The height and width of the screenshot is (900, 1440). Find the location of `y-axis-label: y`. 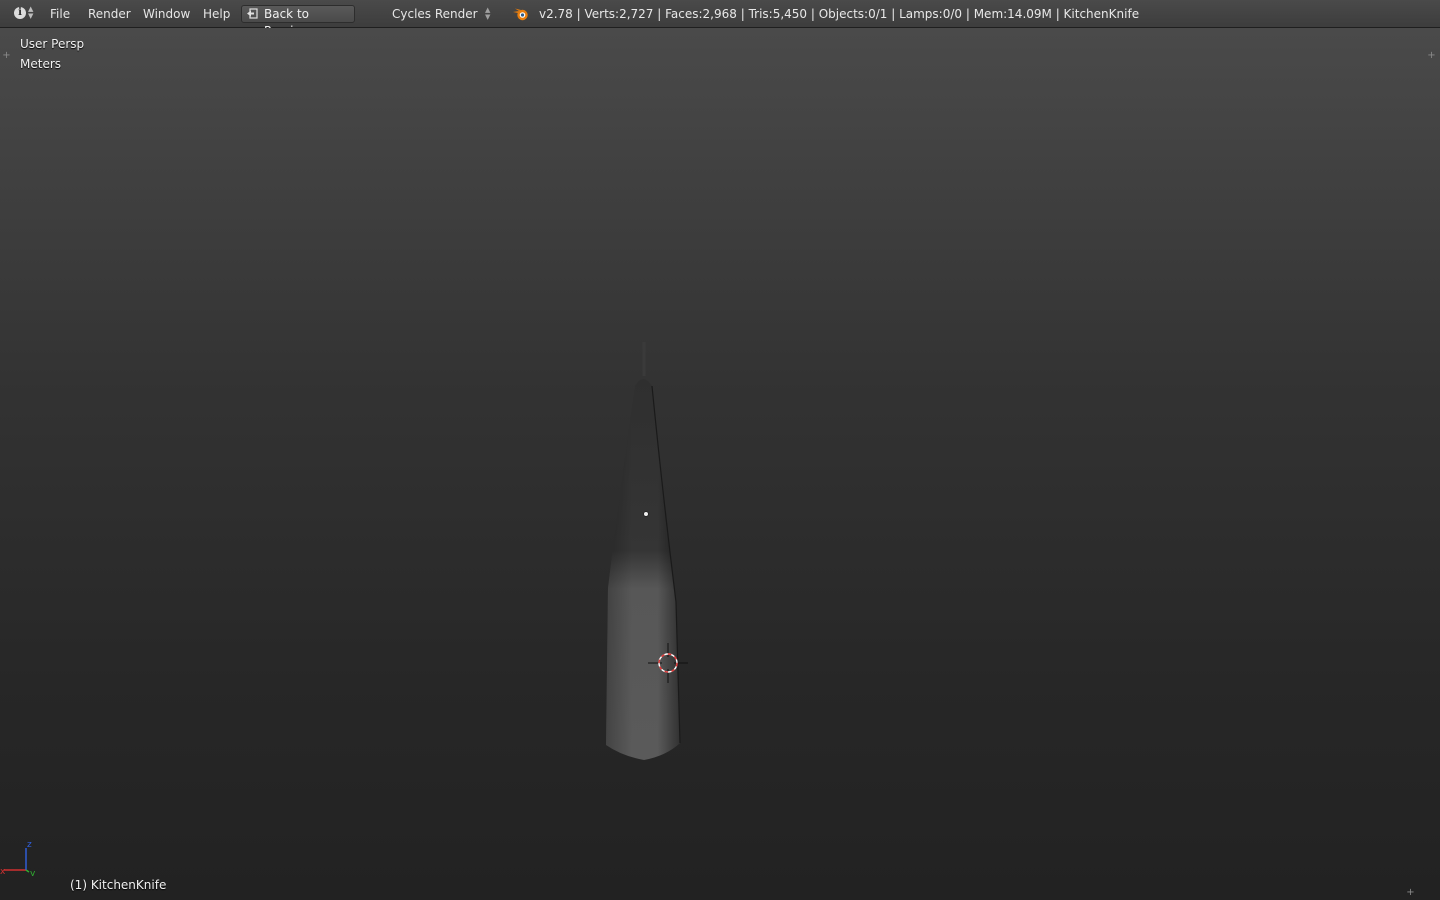

y-axis-label: y is located at coordinates (33, 872).